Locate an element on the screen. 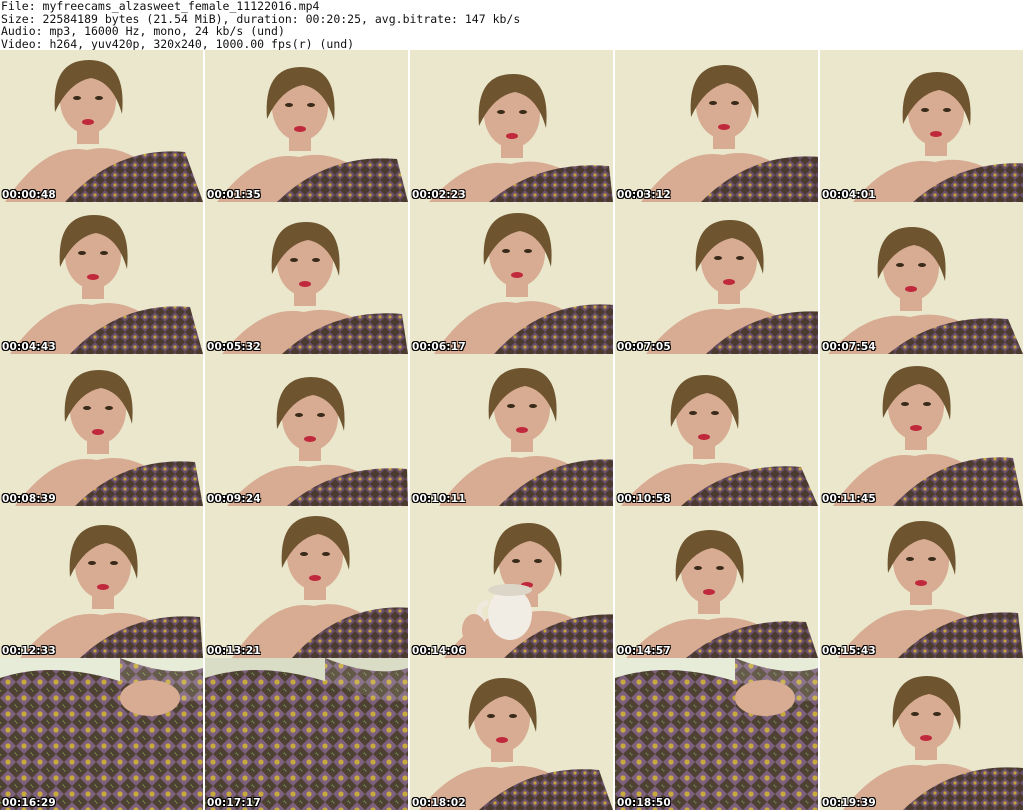 This screenshot has height=811, width=1024. thumbnail-timestamp: 00:10:11 is located at coordinates (439, 499).